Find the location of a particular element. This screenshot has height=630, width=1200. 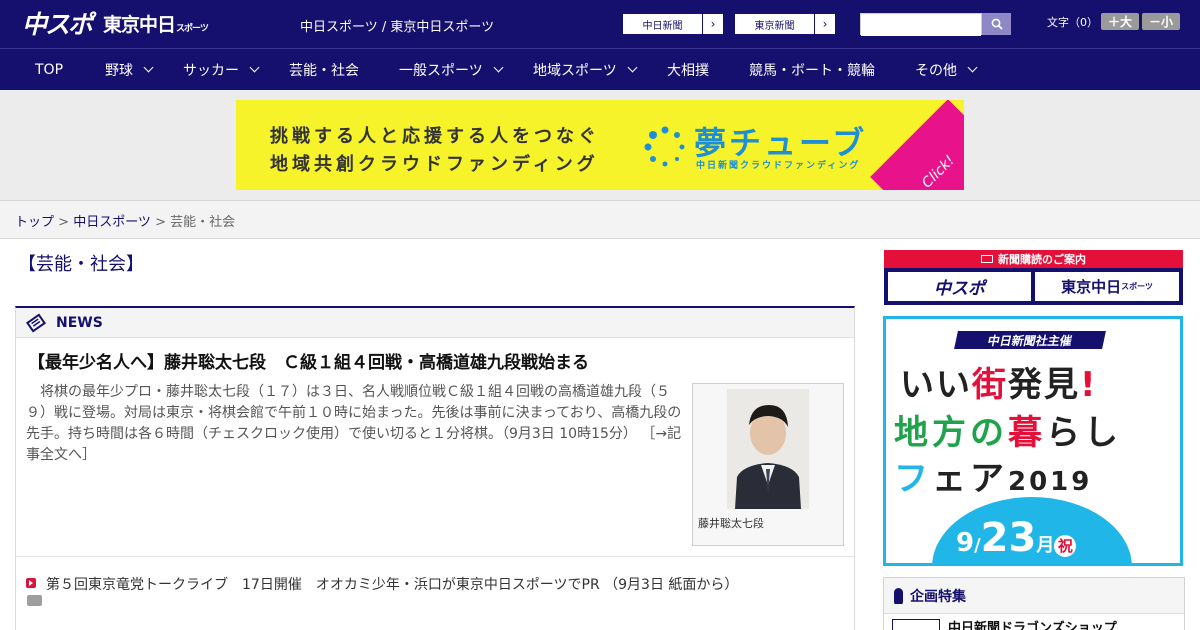

feature-item: 中日新聞ドラゴンズショップ is located at coordinates (1034, 622).